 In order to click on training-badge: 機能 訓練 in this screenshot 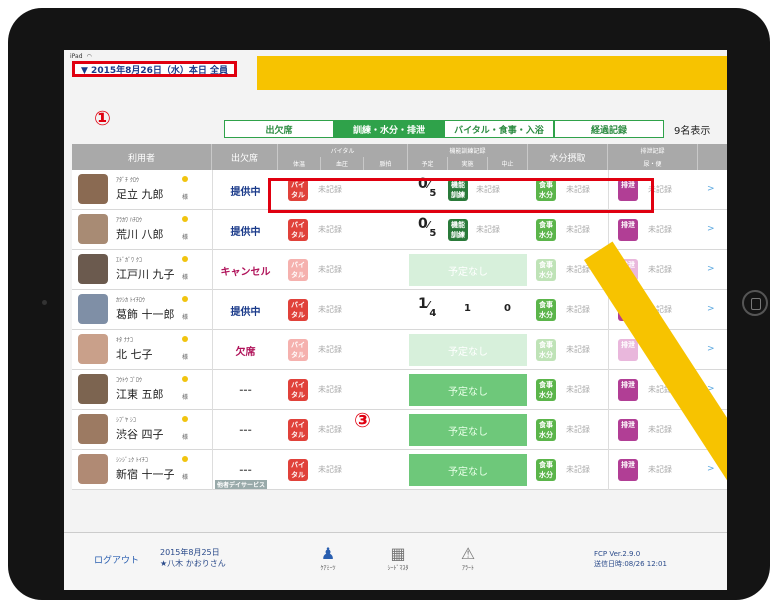, I will do `click(458, 230)`.